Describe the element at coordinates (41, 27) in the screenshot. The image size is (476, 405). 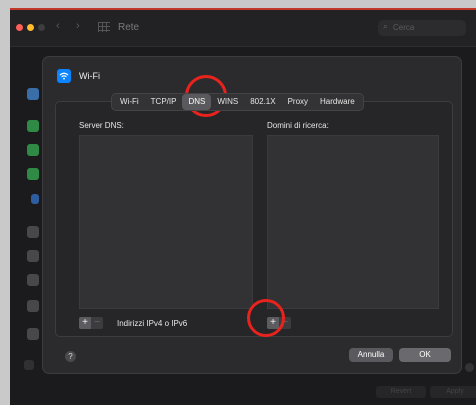
I see `zoom-button` at that location.